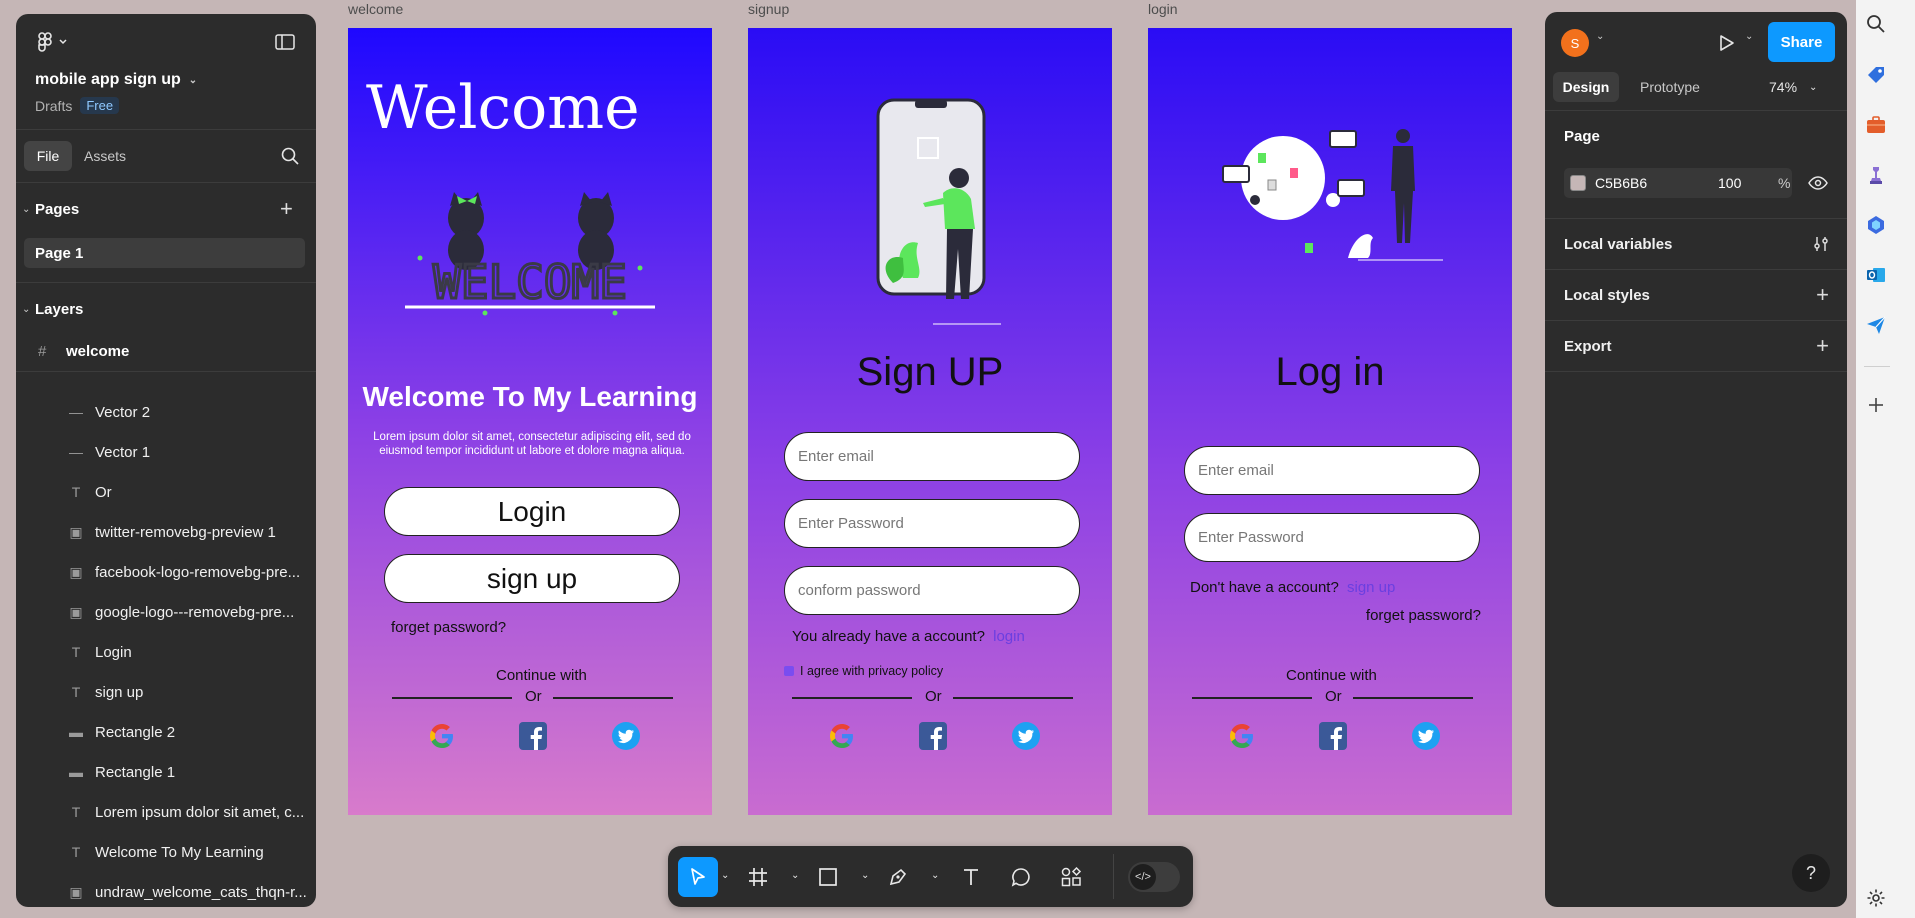 Image resolution: width=1915 pixels, height=918 pixels. I want to click on share-button: Share, so click(1801, 42).